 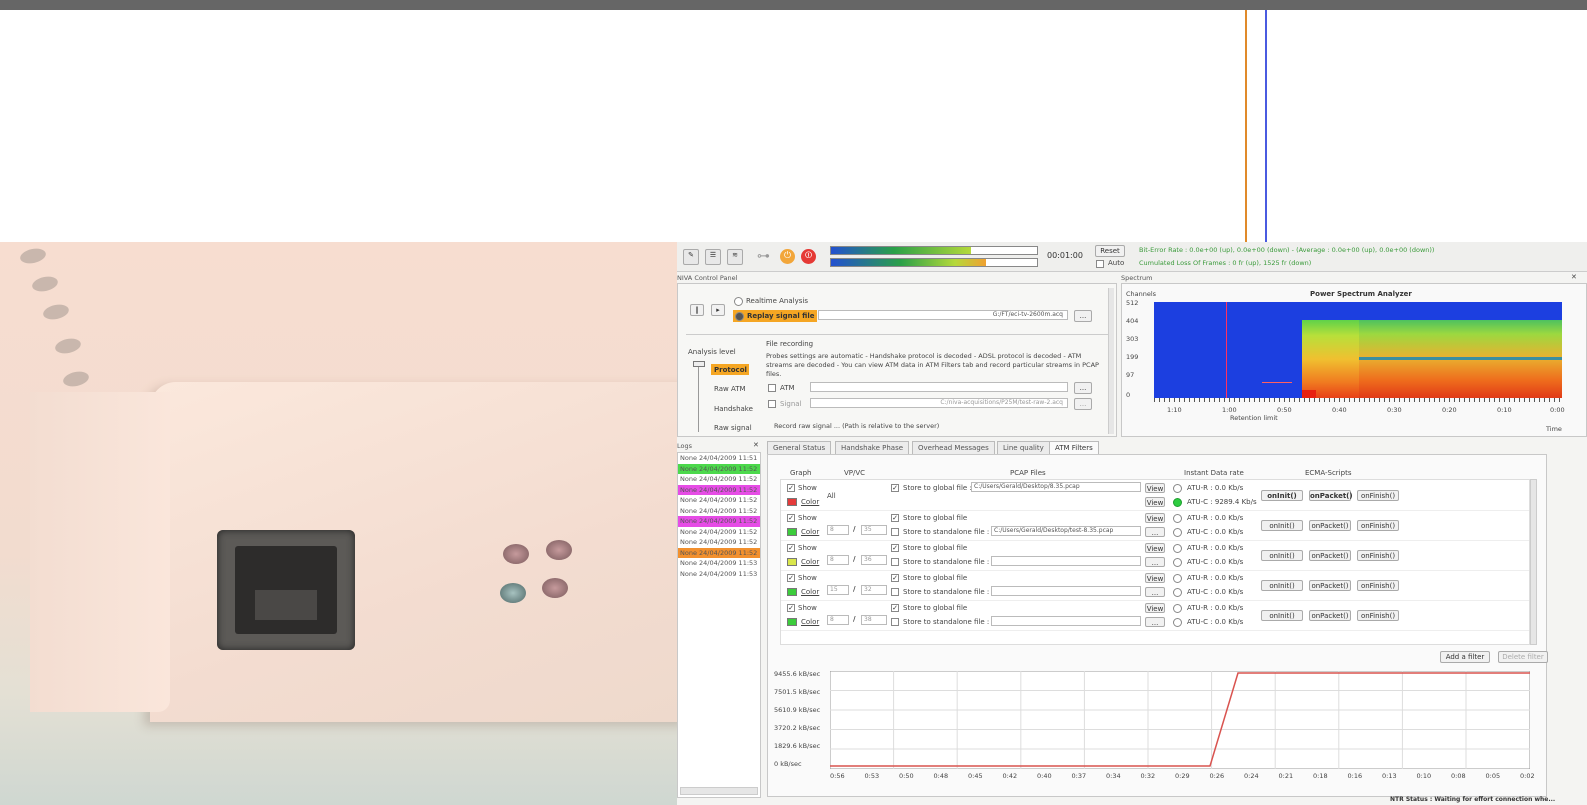 What do you see at coordinates (872, 447) in the screenshot?
I see `tab-handshake-phase: Handshake Phase` at bounding box center [872, 447].